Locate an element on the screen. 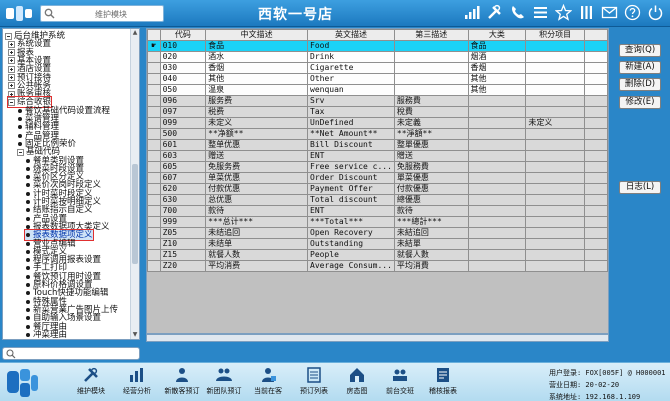 The width and height of the screenshot is (670, 401). table-cell: 097 is located at coordinates (183, 112).